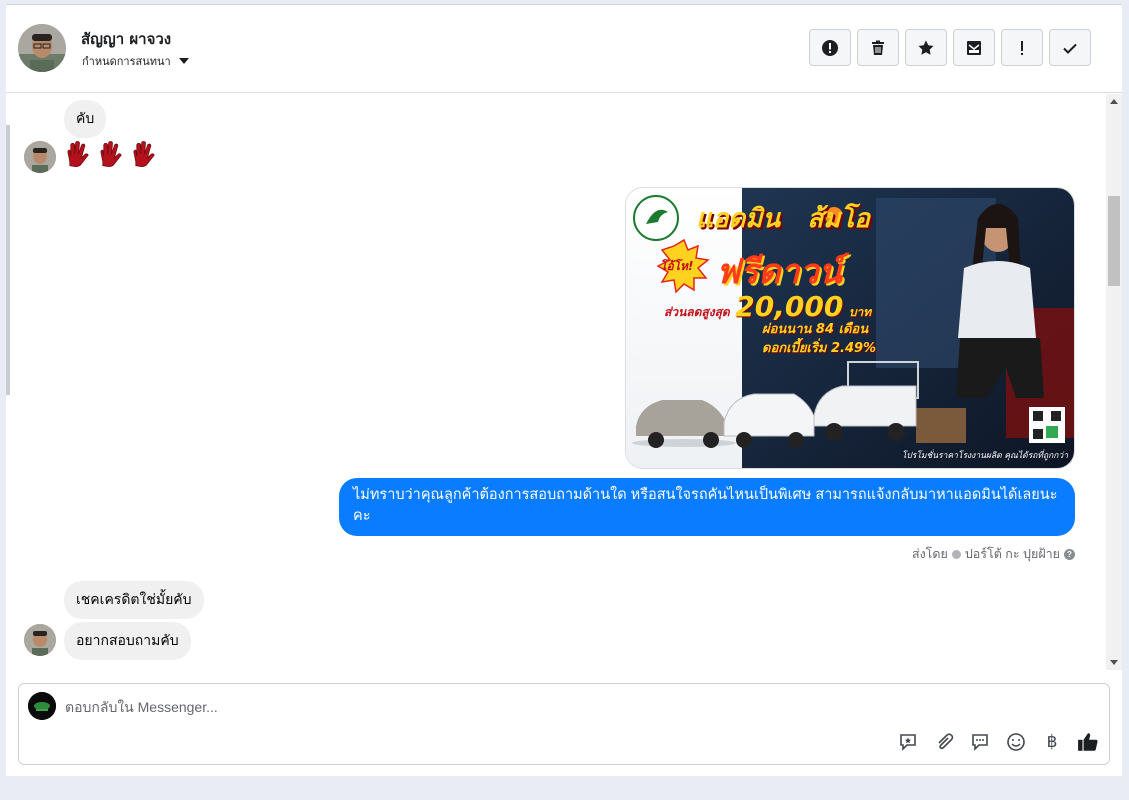 The image size is (1129, 800). I want to click on follow-up-button, so click(1022, 47).